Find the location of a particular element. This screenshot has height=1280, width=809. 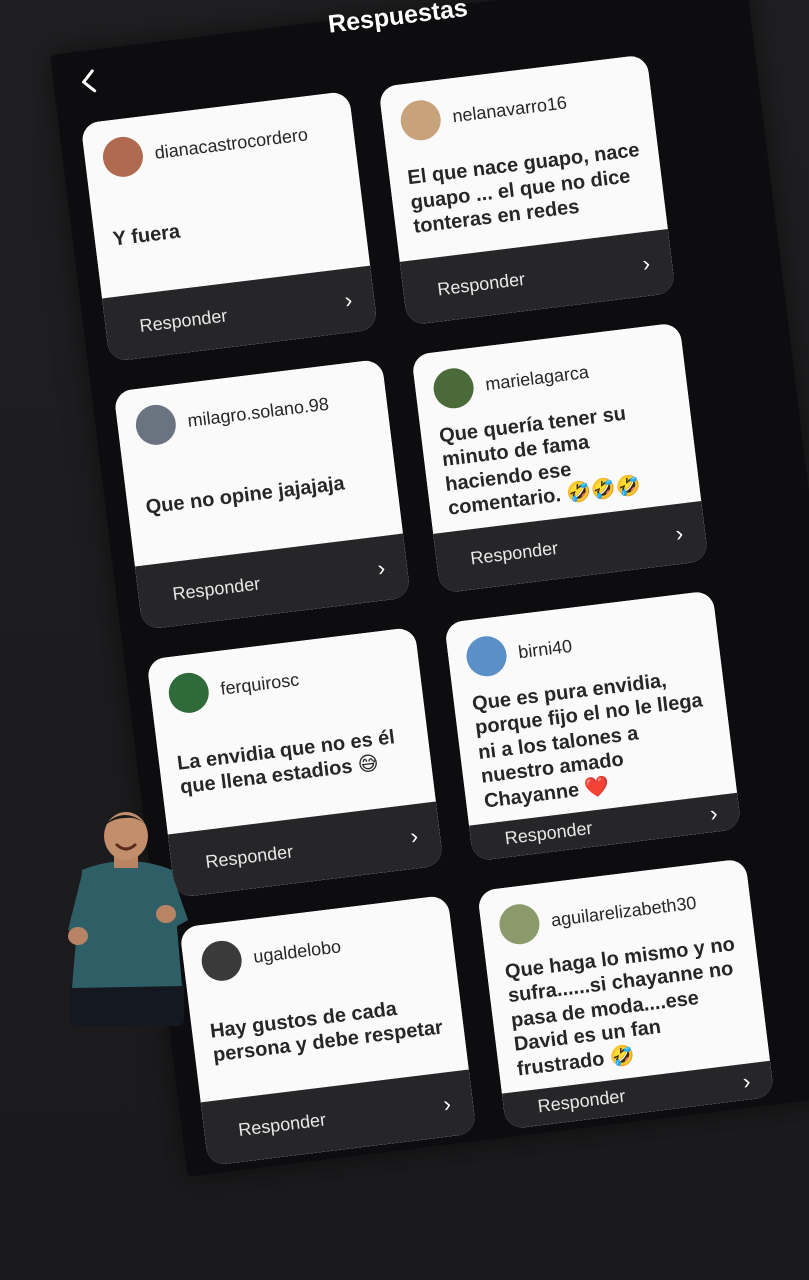

card-content: dianacastrocordero Y fuera is located at coordinates (225, 194).